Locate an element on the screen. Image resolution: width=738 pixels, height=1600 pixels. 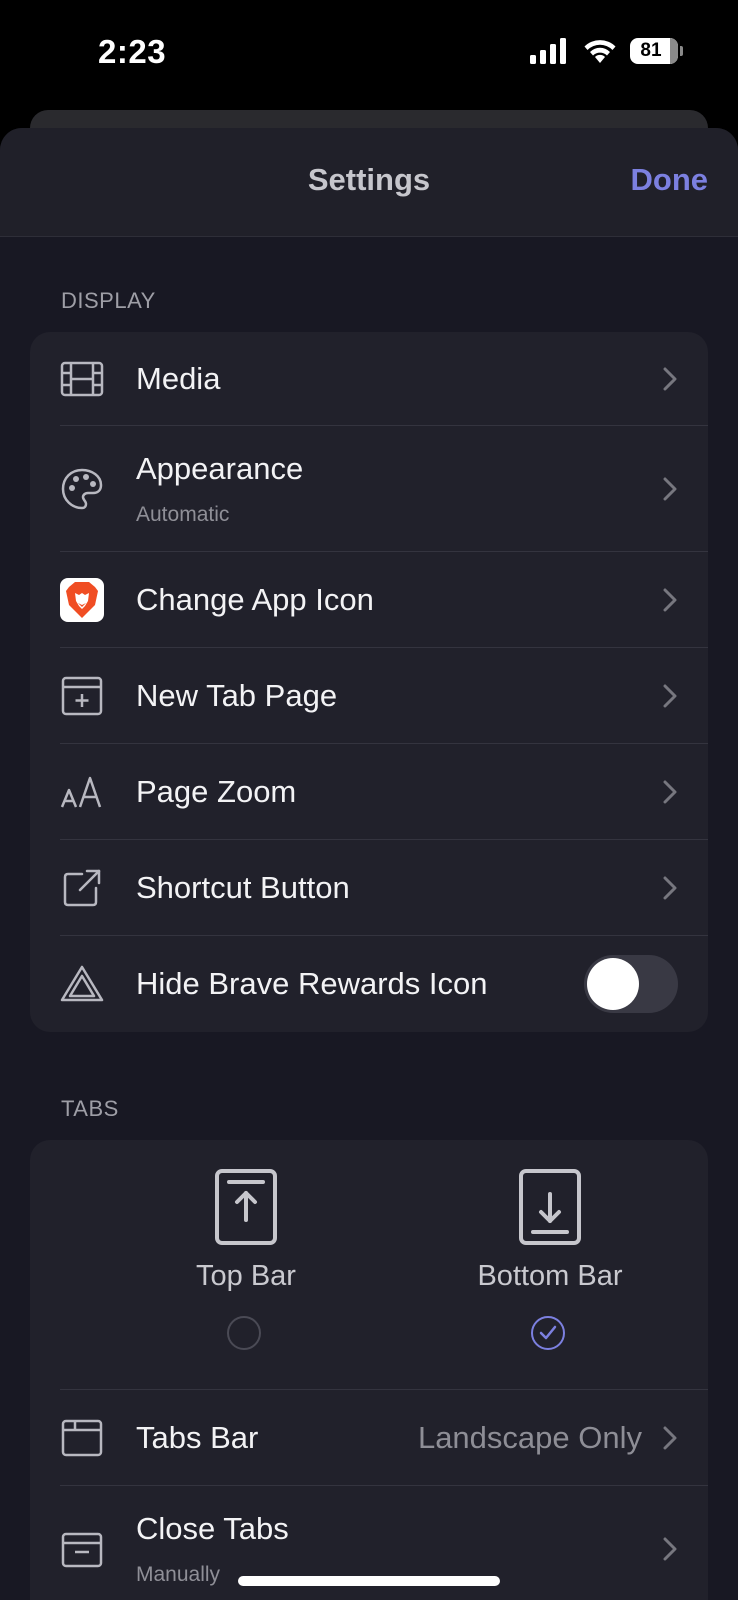
settings-row-label: New Tab Page is located at coordinates (237, 695).